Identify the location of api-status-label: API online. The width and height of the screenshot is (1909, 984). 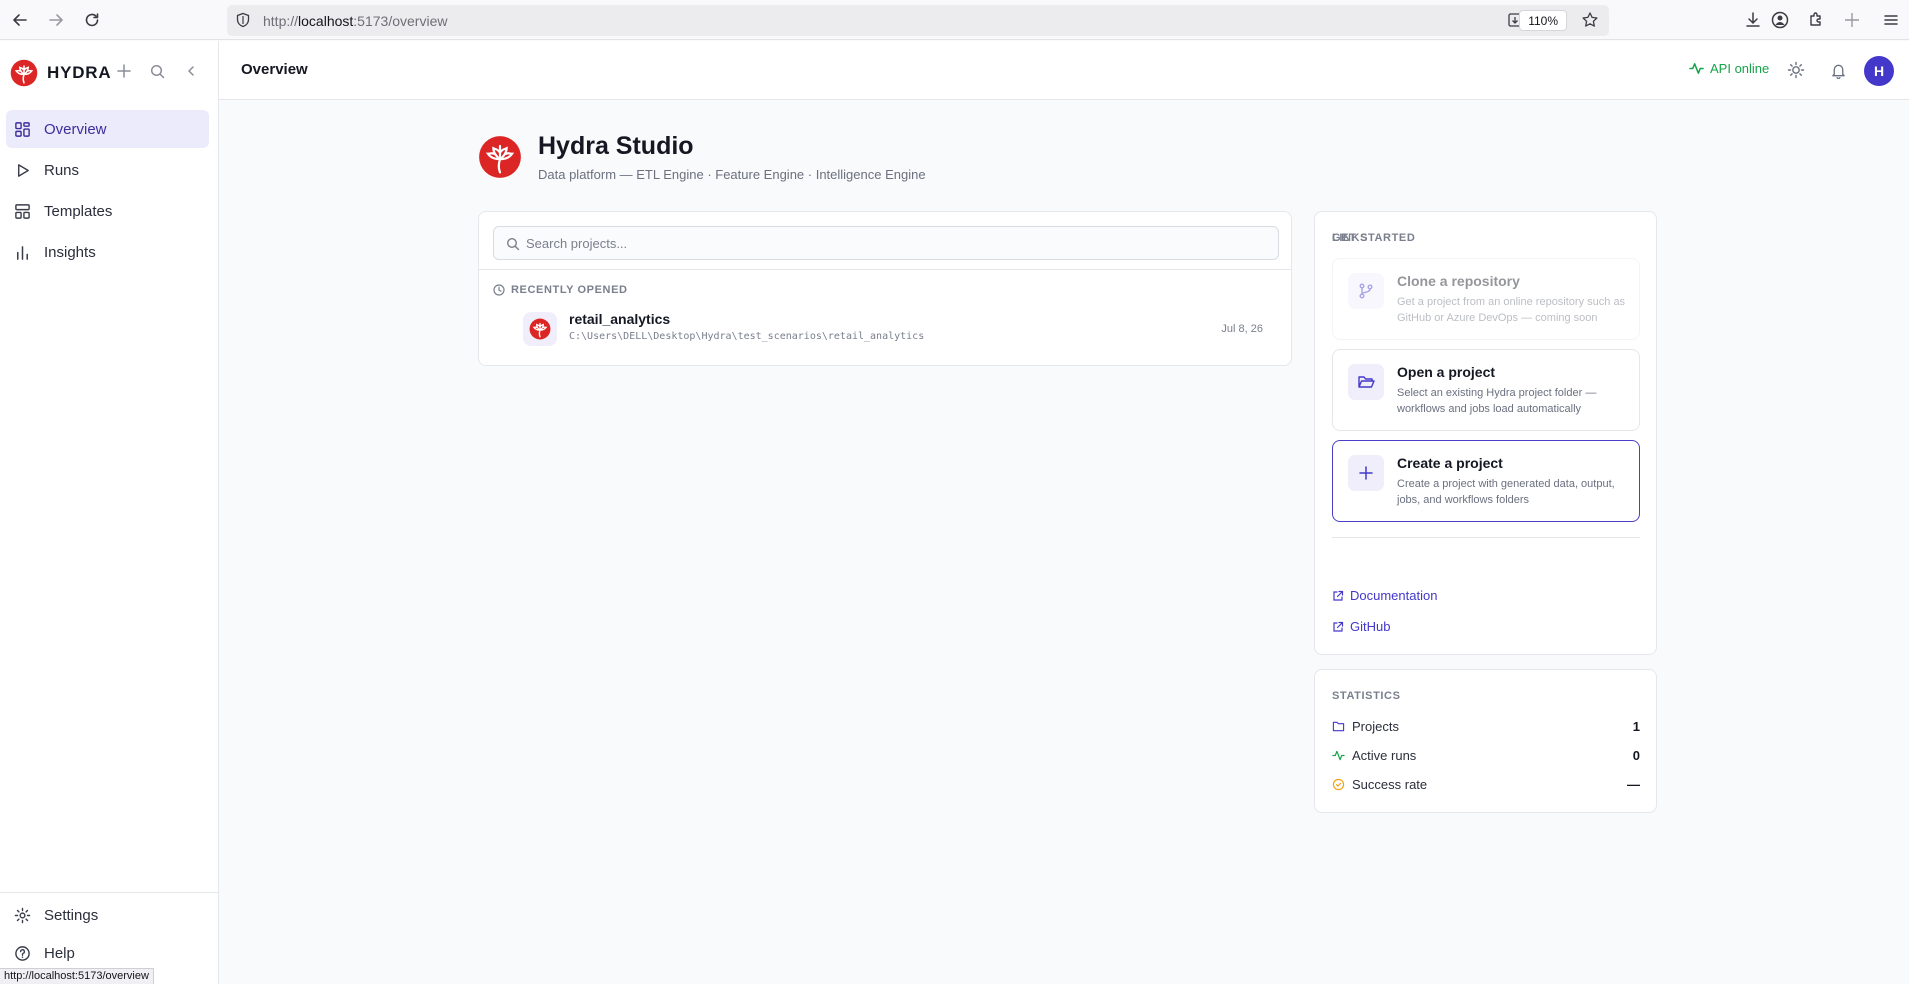
(1740, 68).